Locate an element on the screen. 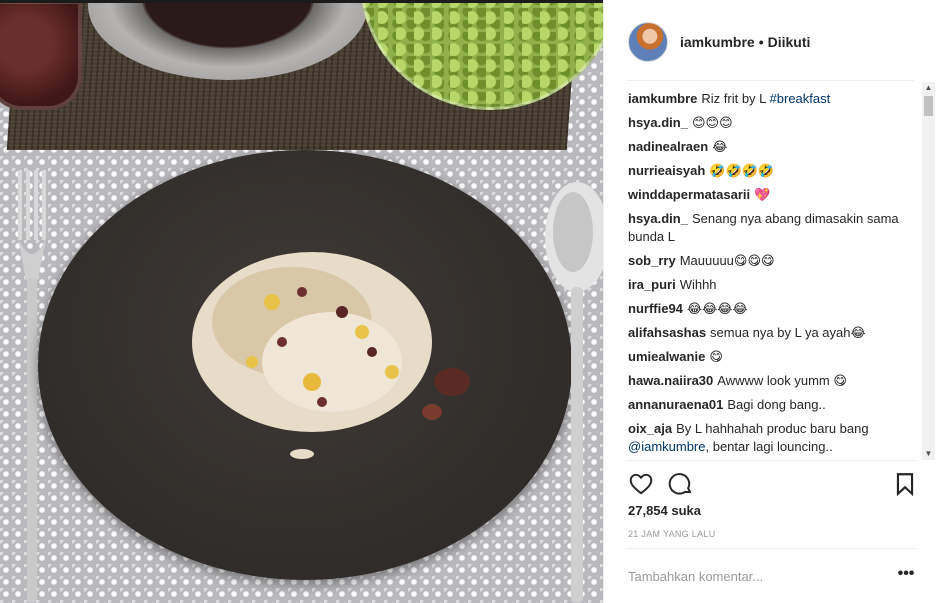 Image resolution: width=937 pixels, height=603 pixels. like-count: 27,854 suka is located at coordinates (664, 510).